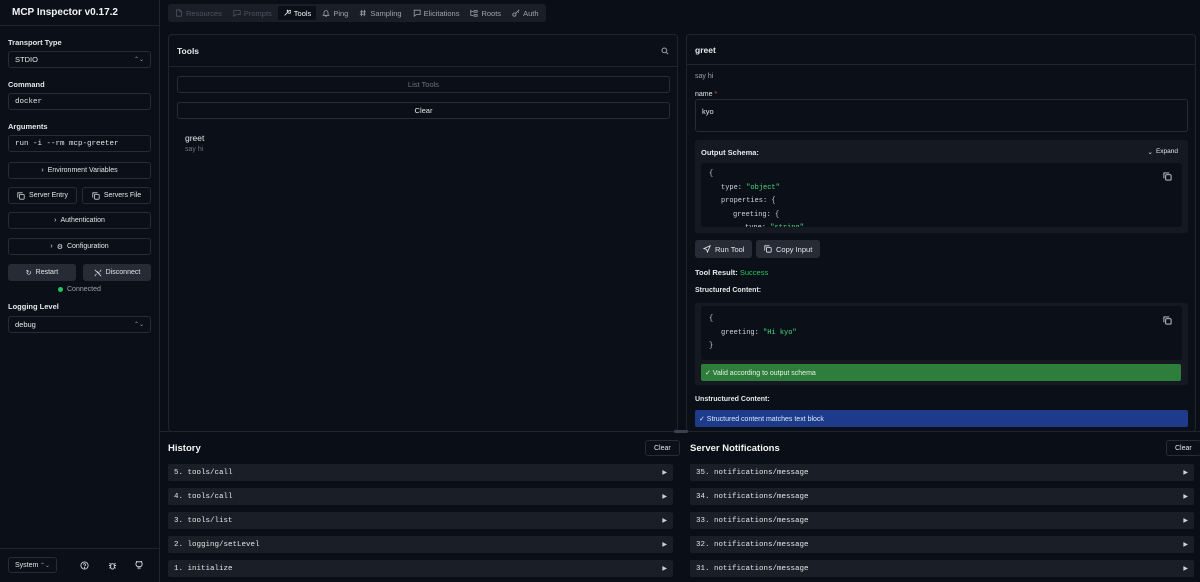  What do you see at coordinates (941, 372) in the screenshot?
I see `valid-schema-alert: ✓ Valid according to output schema` at bounding box center [941, 372].